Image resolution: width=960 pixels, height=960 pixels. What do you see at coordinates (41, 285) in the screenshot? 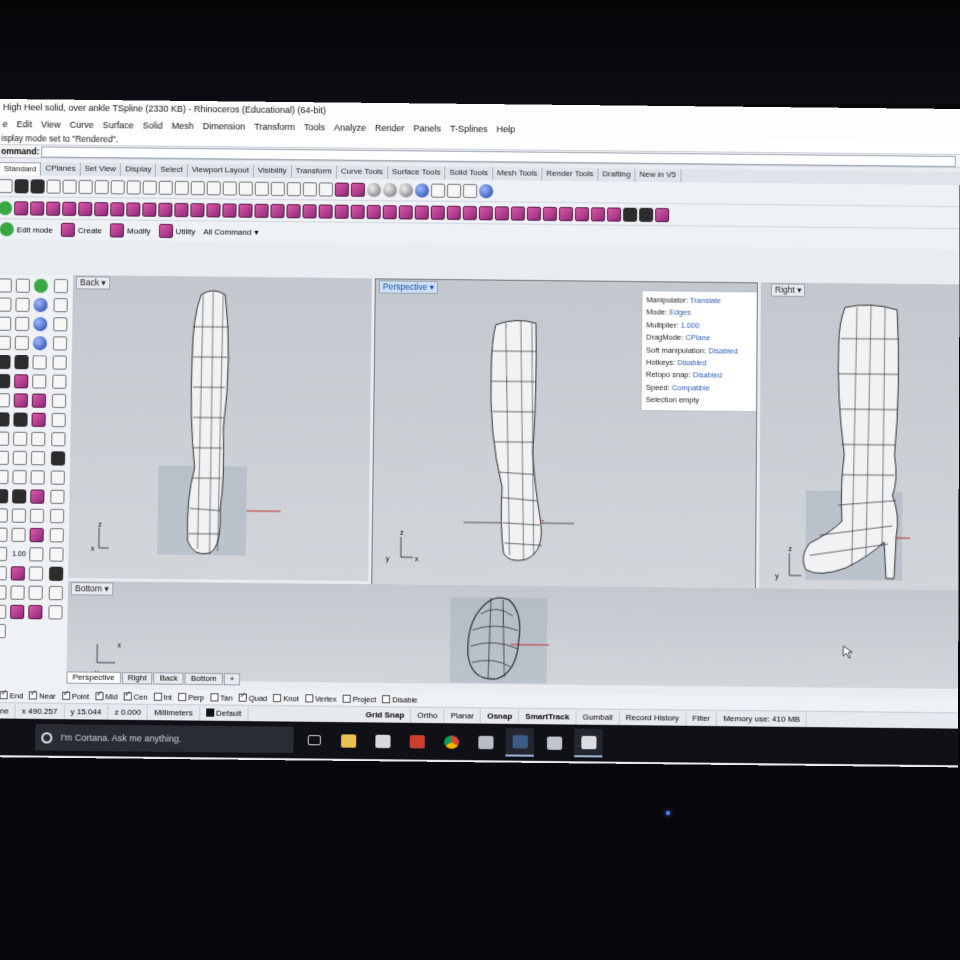
I see `tsplines-power-tool-icon` at bounding box center [41, 285].